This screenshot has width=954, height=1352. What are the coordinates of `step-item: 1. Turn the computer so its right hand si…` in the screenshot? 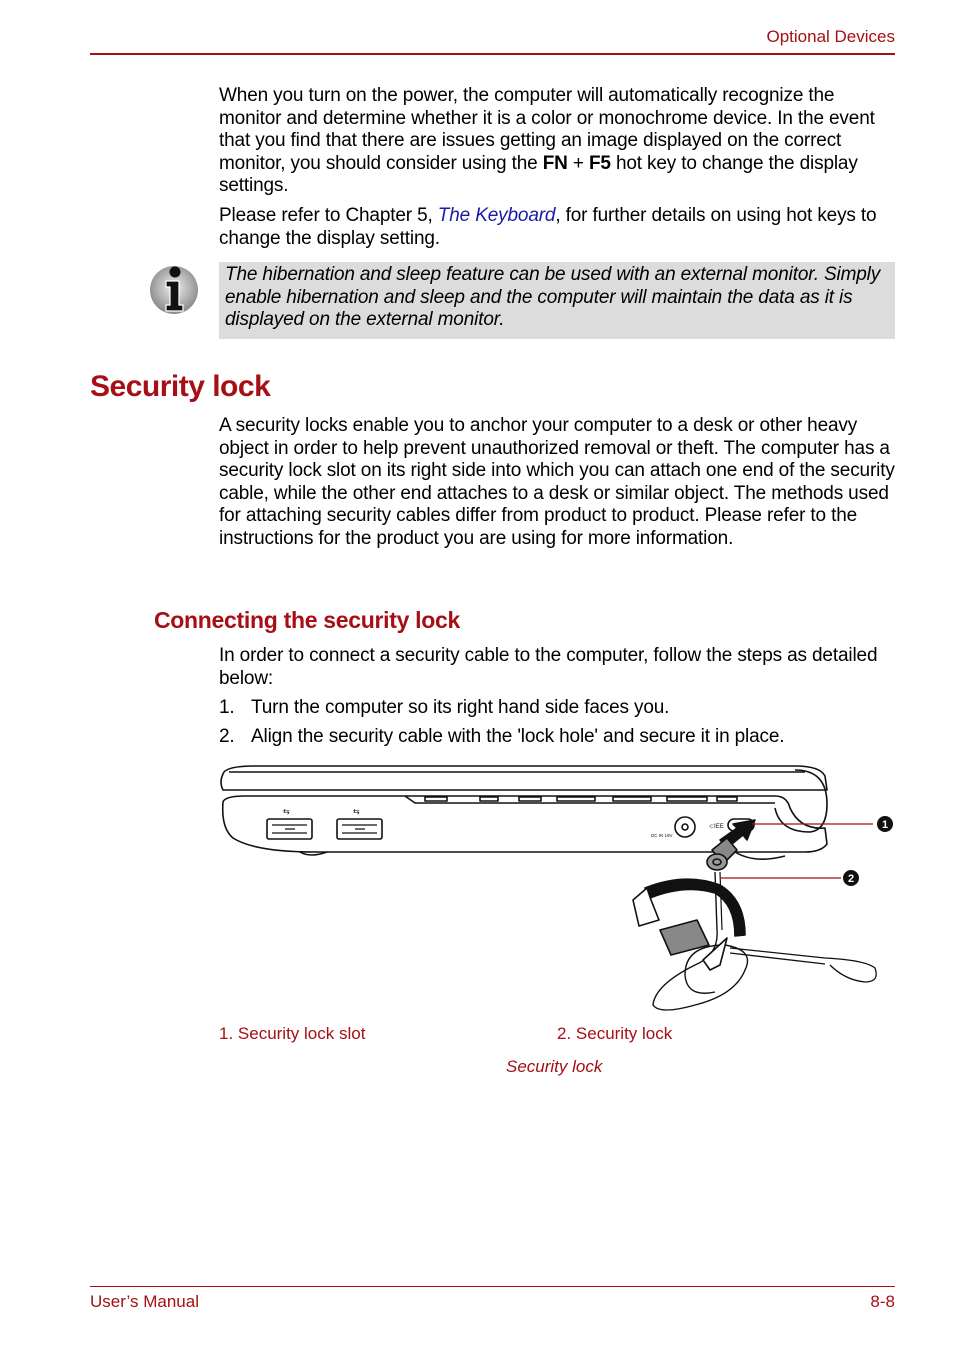 It's located at (444, 707).